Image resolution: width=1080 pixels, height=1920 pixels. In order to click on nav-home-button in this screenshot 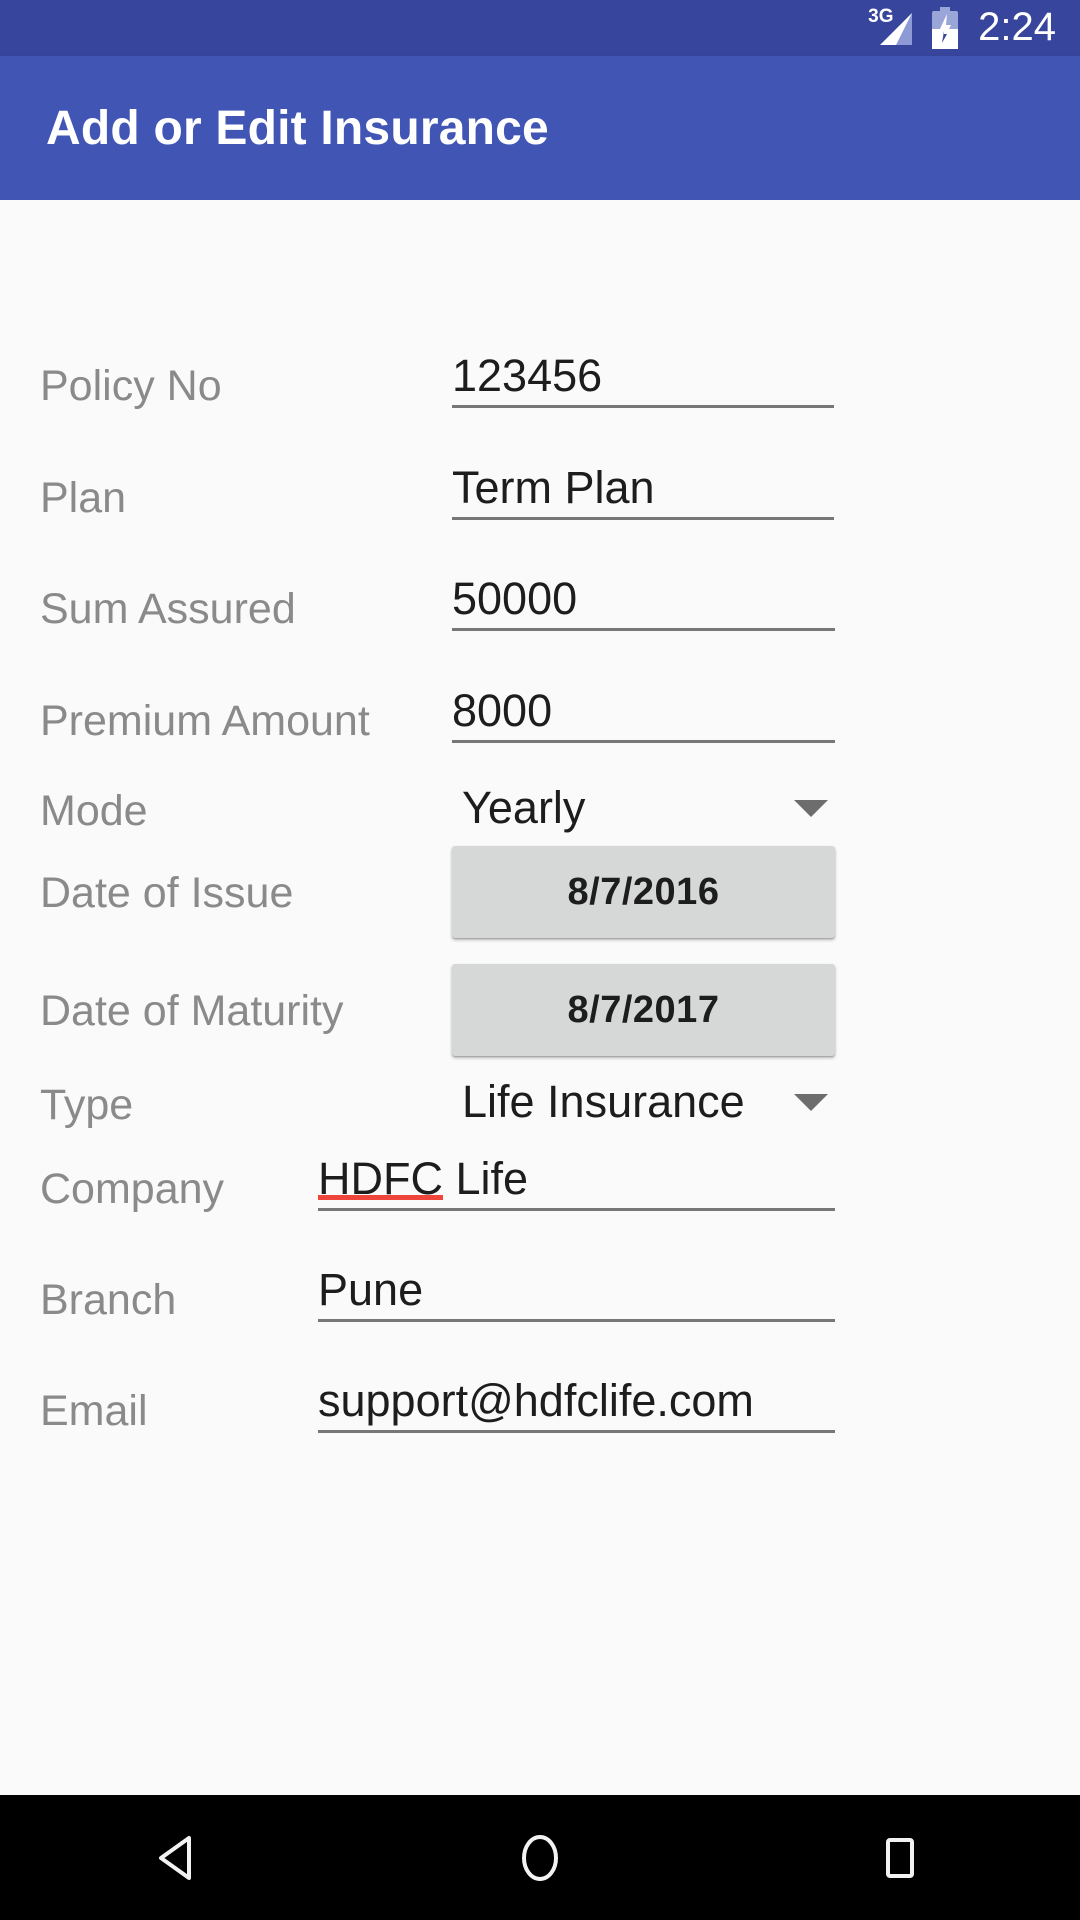, I will do `click(540, 1857)`.